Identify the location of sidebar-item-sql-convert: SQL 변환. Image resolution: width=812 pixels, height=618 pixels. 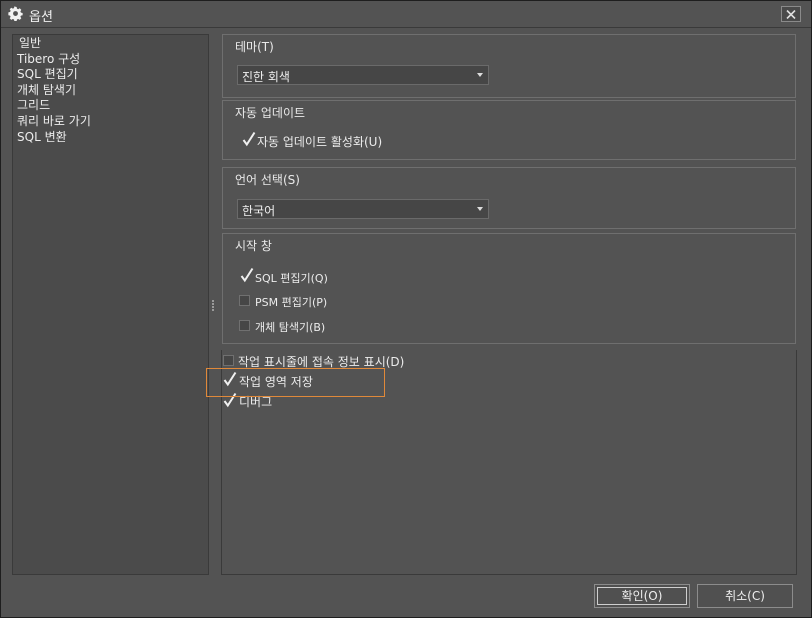
(110, 138).